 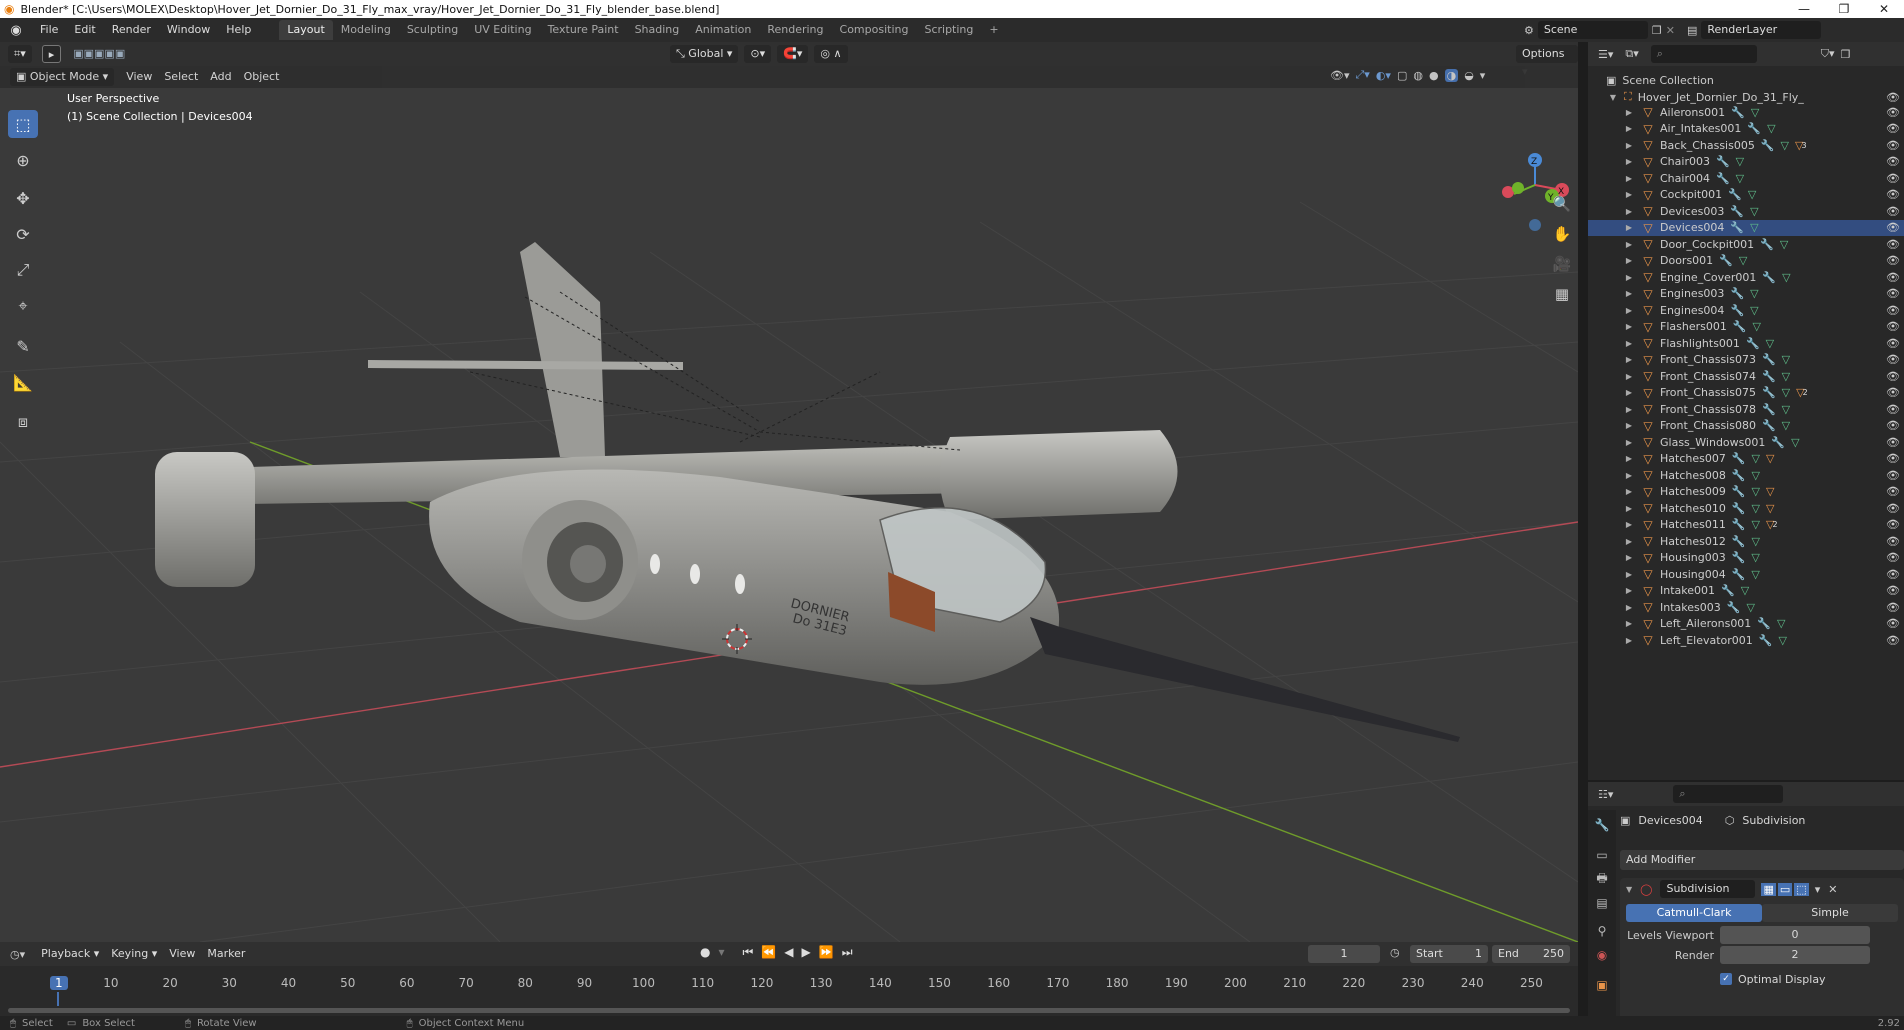 What do you see at coordinates (1483, 75) in the screenshot?
I see `shading-options-icon: ▾` at bounding box center [1483, 75].